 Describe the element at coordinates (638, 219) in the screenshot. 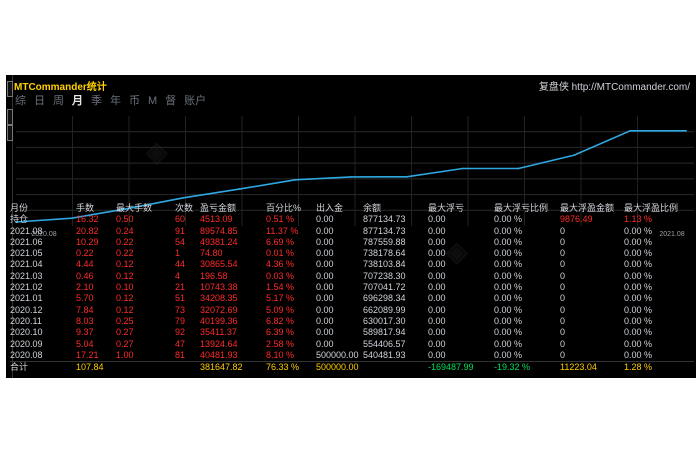

I see `cell: 1.13 %` at that location.